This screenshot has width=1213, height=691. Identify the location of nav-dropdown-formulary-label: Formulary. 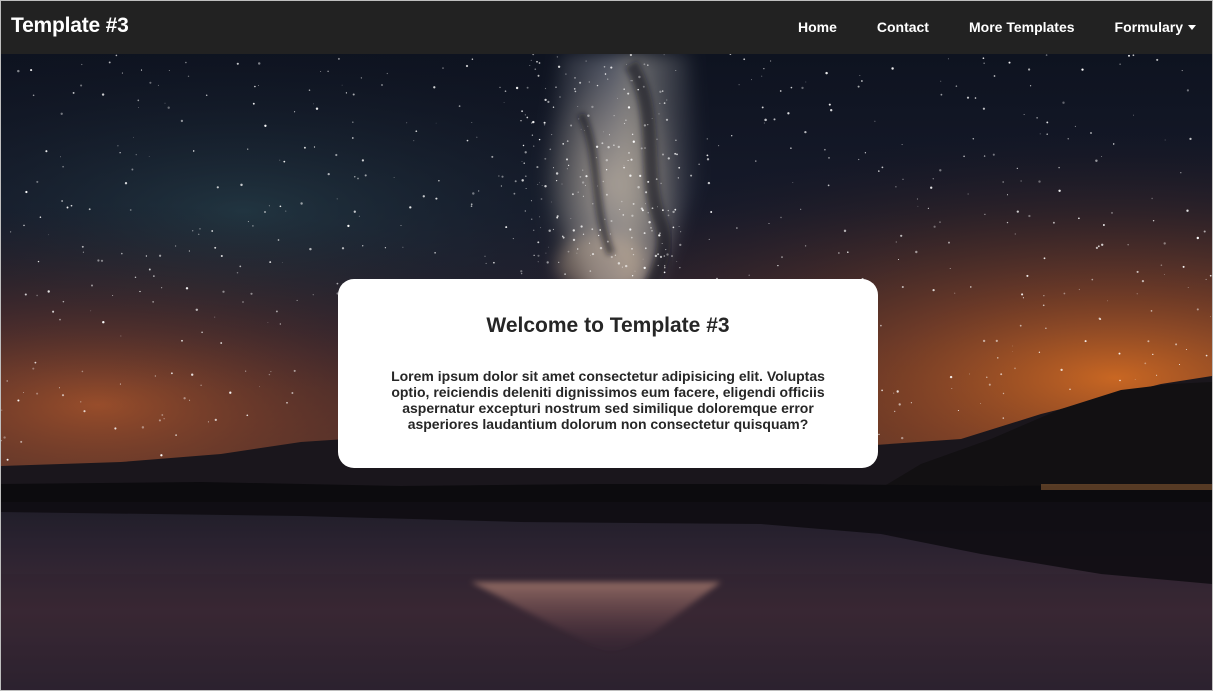
(1148, 27).